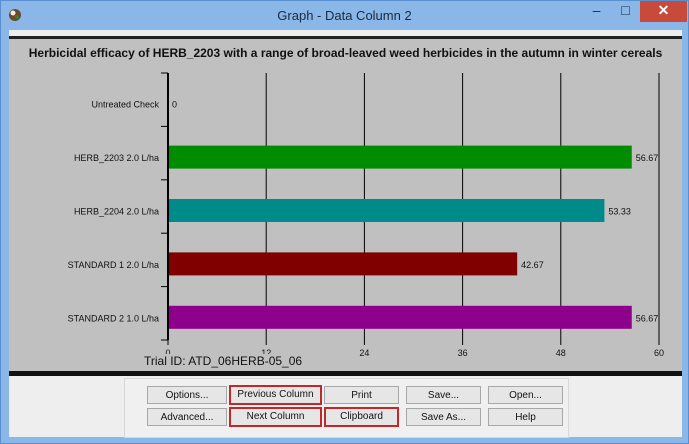 The image size is (689, 444). Describe the element at coordinates (116, 158) in the screenshot. I see `category-label: HERB_2203 2.0 L/ha` at that location.